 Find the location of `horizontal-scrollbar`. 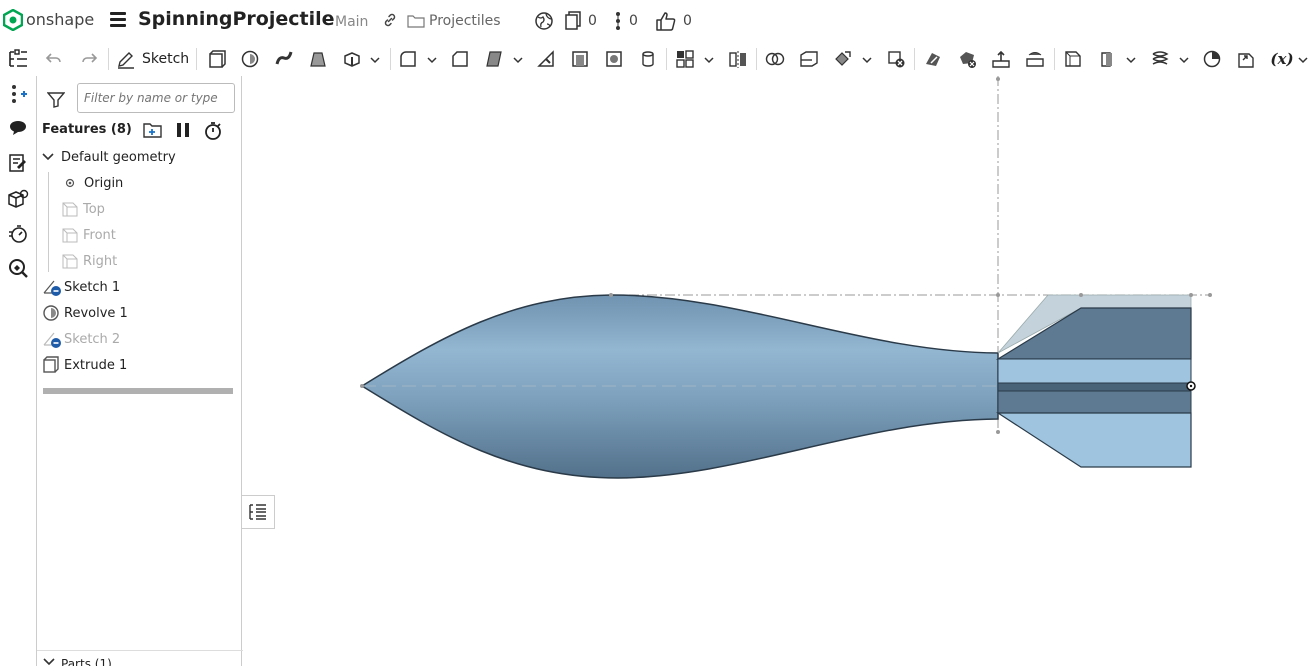

horizontal-scrollbar is located at coordinates (138, 391).